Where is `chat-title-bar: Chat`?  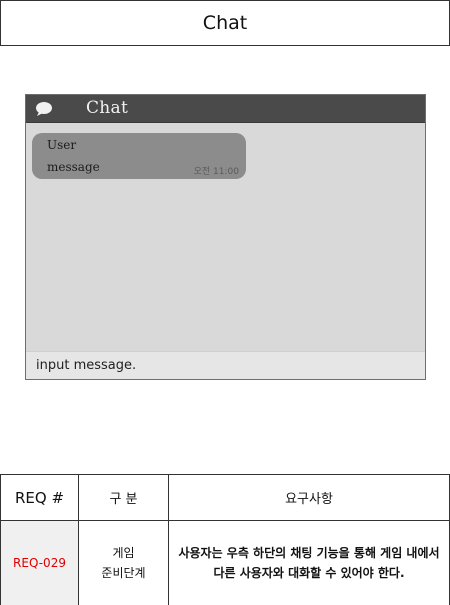
chat-title-bar: Chat is located at coordinates (225, 109).